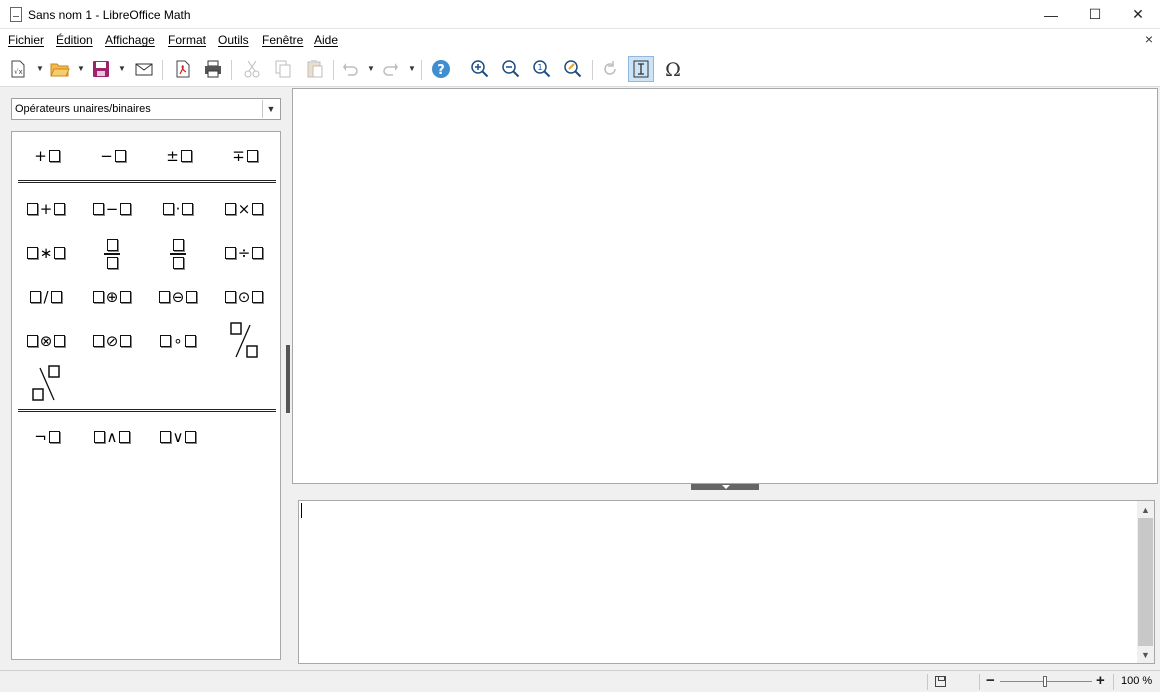 This screenshot has width=1160, height=692. What do you see at coordinates (178, 156) in the screenshot?
I see `element-plus-minus: ±` at bounding box center [178, 156].